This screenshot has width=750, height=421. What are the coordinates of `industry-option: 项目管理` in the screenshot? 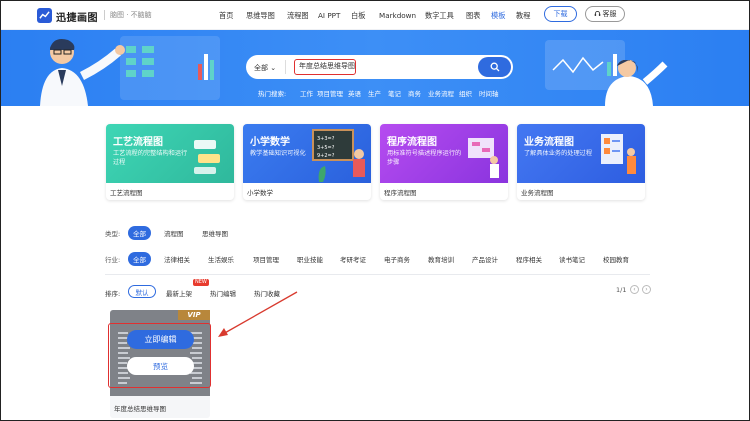 It's located at (266, 259).